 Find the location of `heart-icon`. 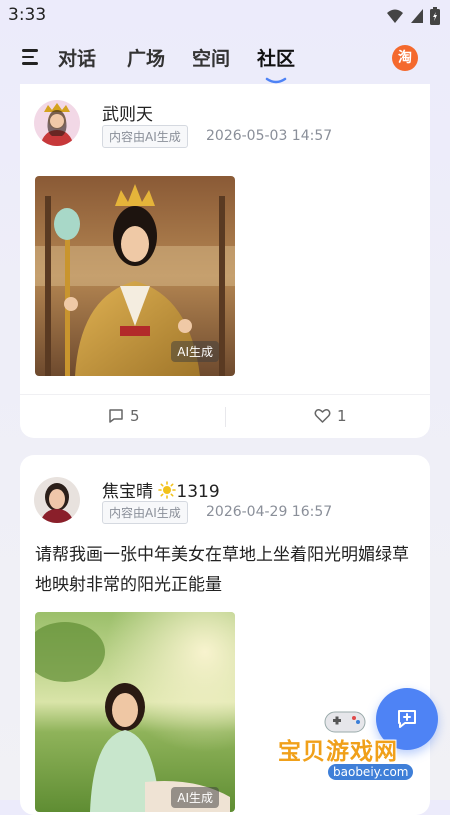

heart-icon is located at coordinates (322, 416).